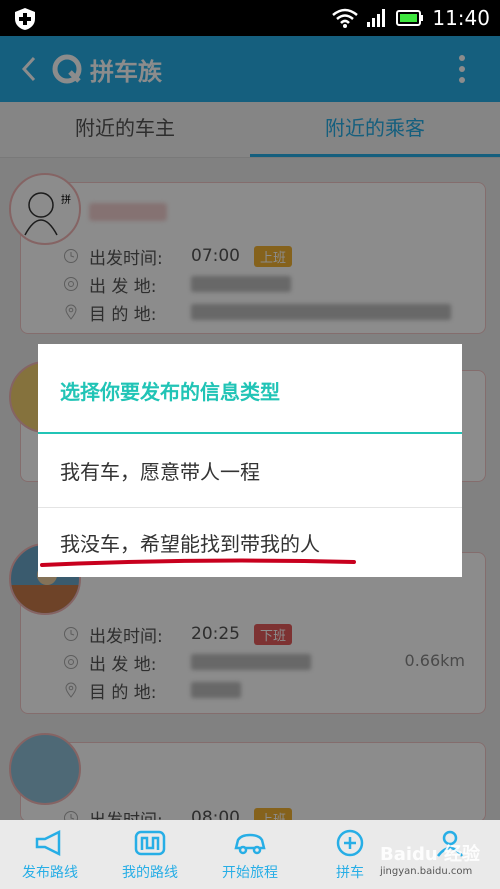 The image size is (500, 889). I want to click on nav-label: 我的路线, so click(150, 873).